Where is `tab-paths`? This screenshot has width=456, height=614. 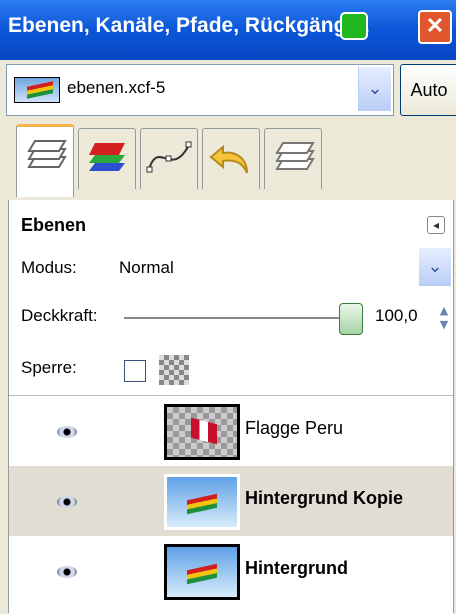
tab-paths is located at coordinates (169, 158).